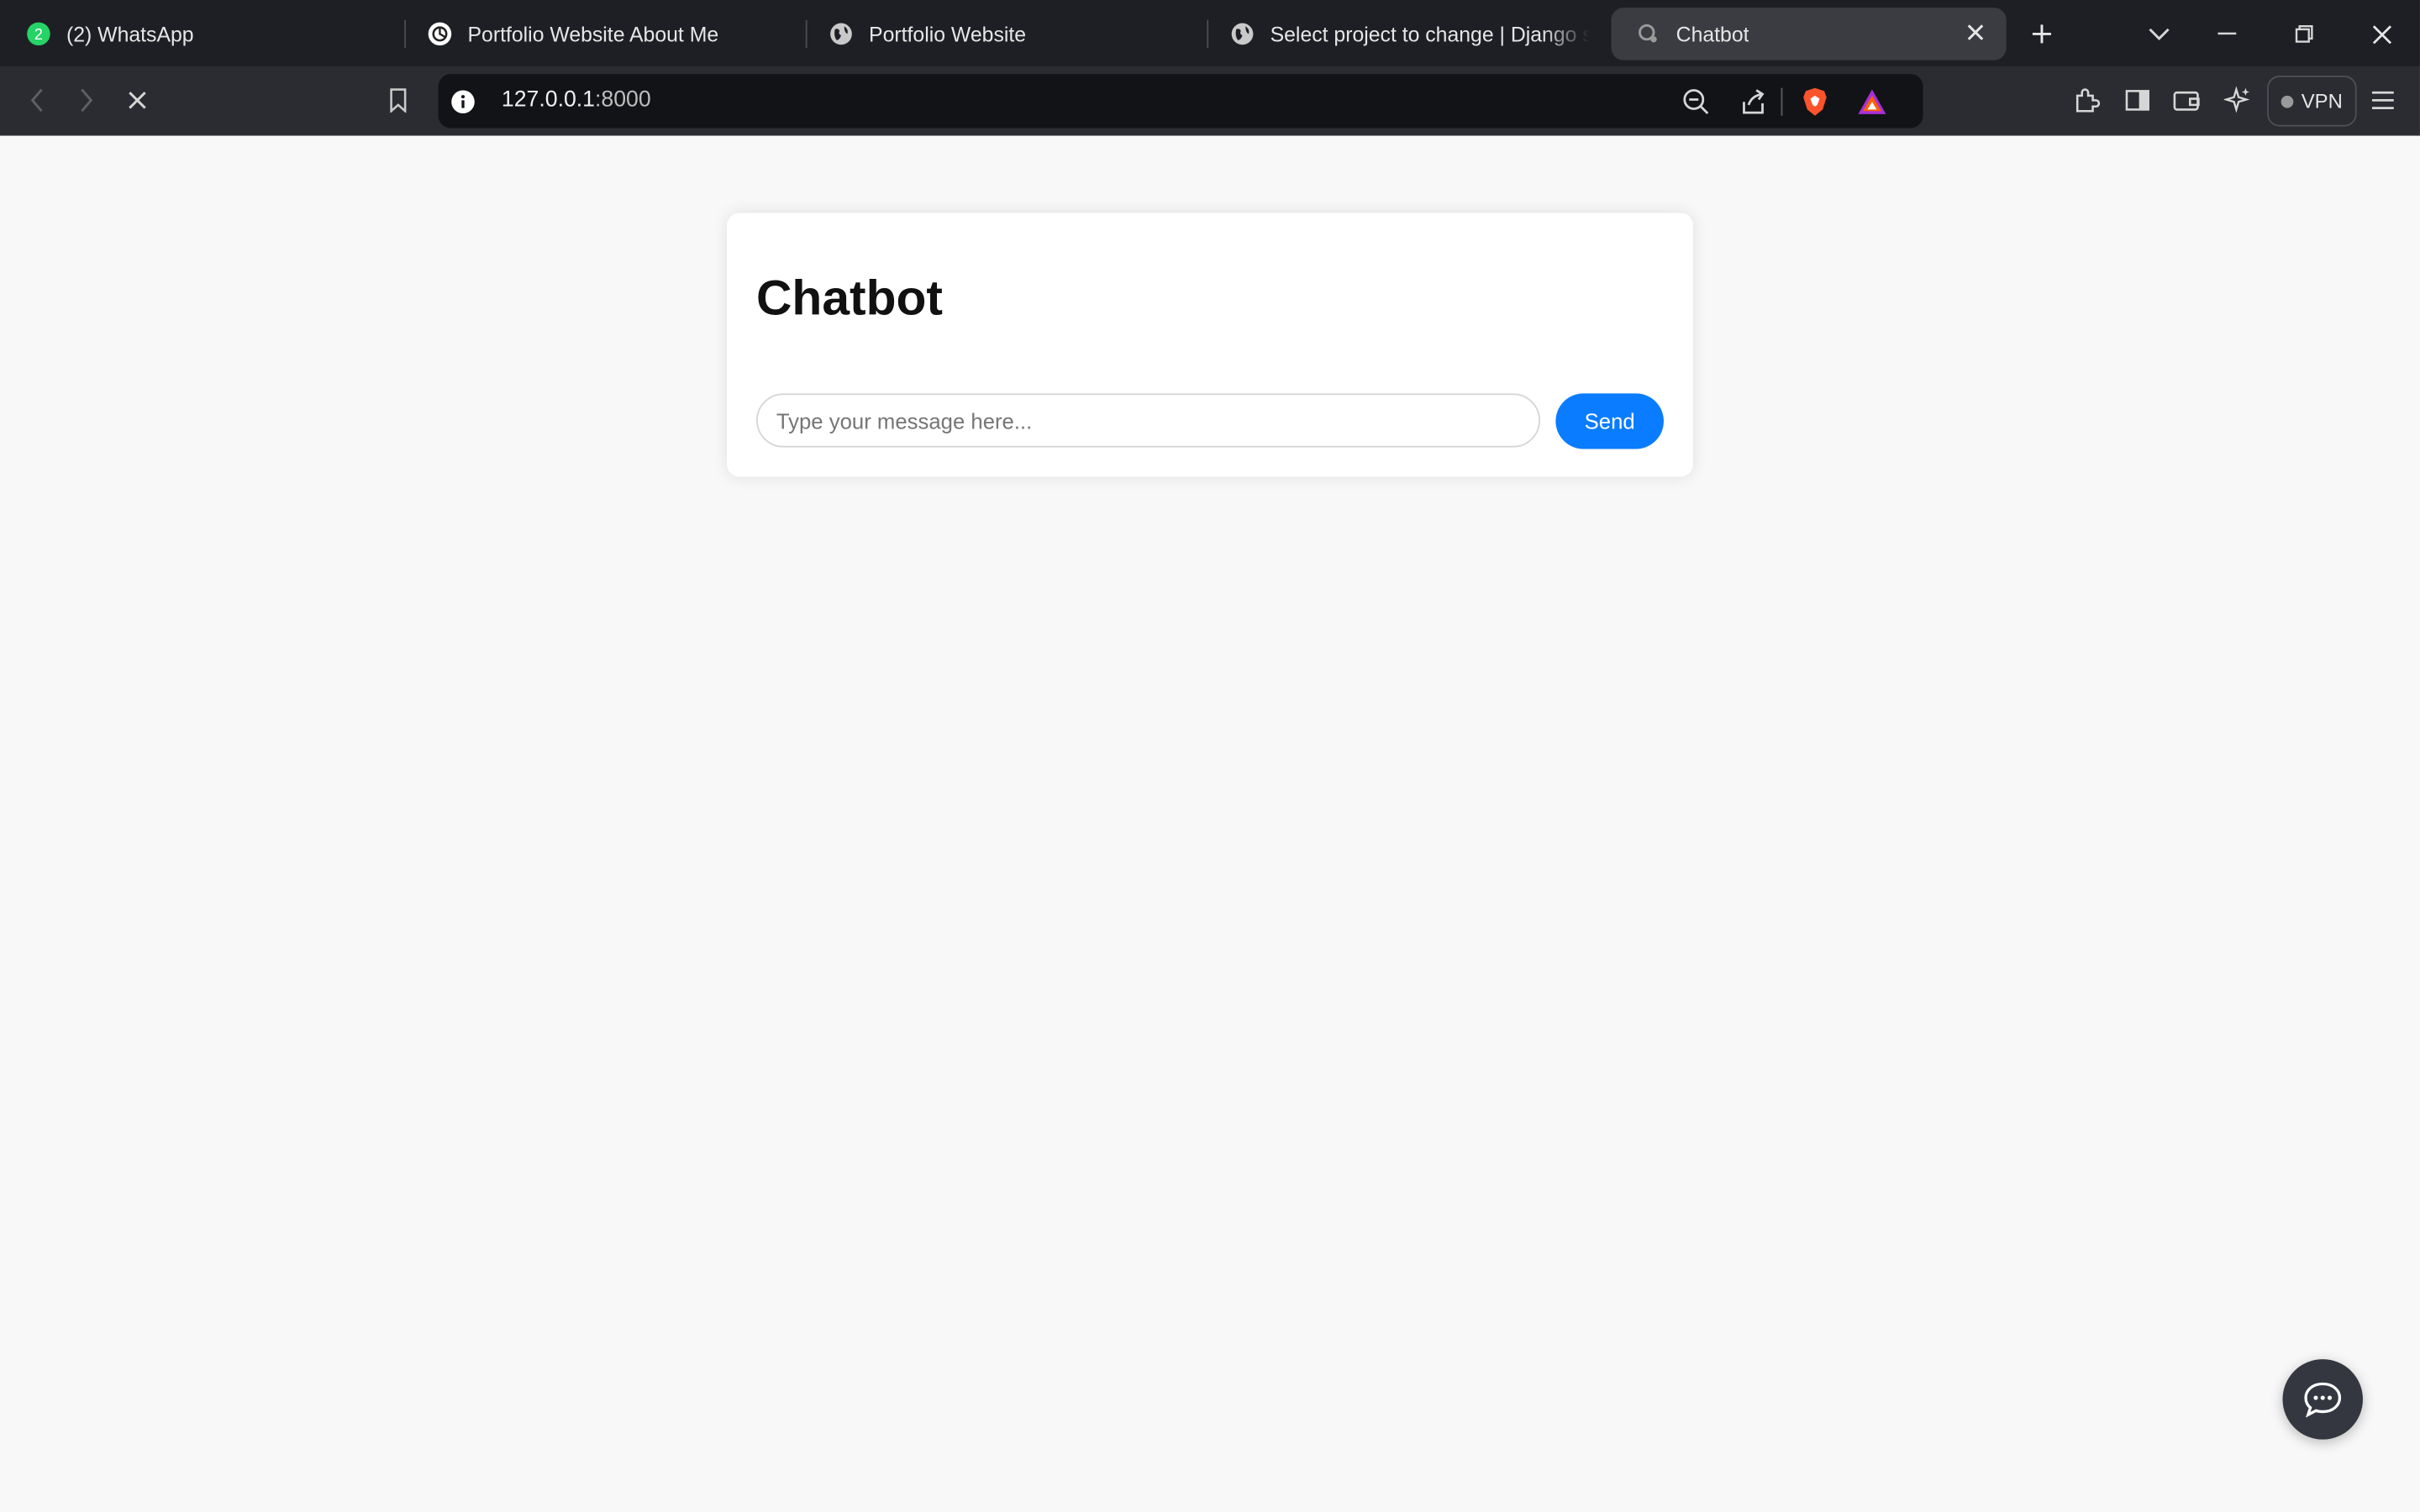  I want to click on vpn-button: VPN, so click(2312, 101).